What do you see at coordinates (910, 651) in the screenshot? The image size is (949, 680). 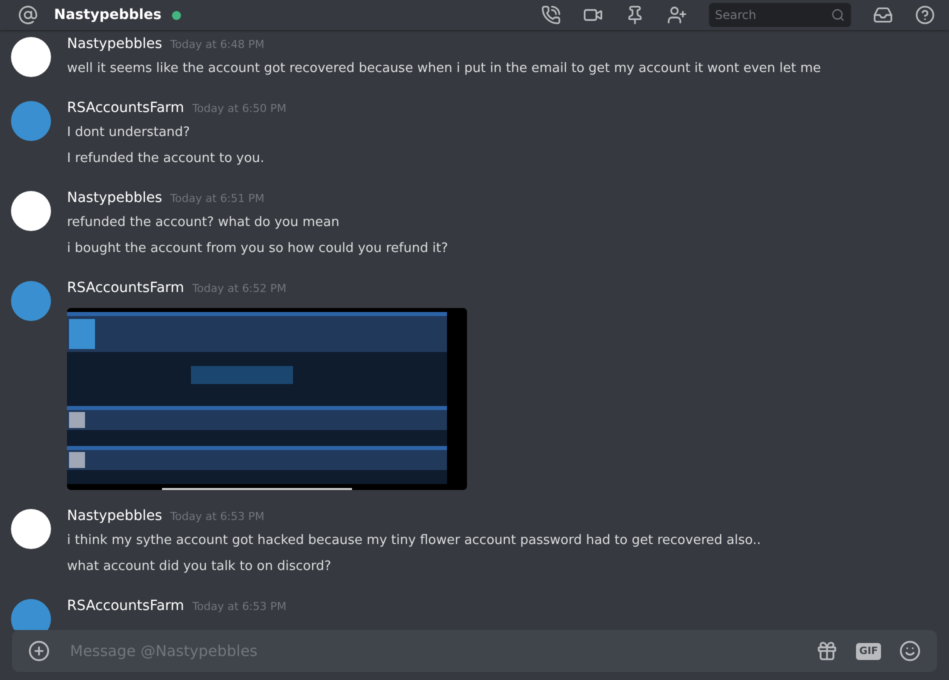 I see `emoji-icon` at bounding box center [910, 651].